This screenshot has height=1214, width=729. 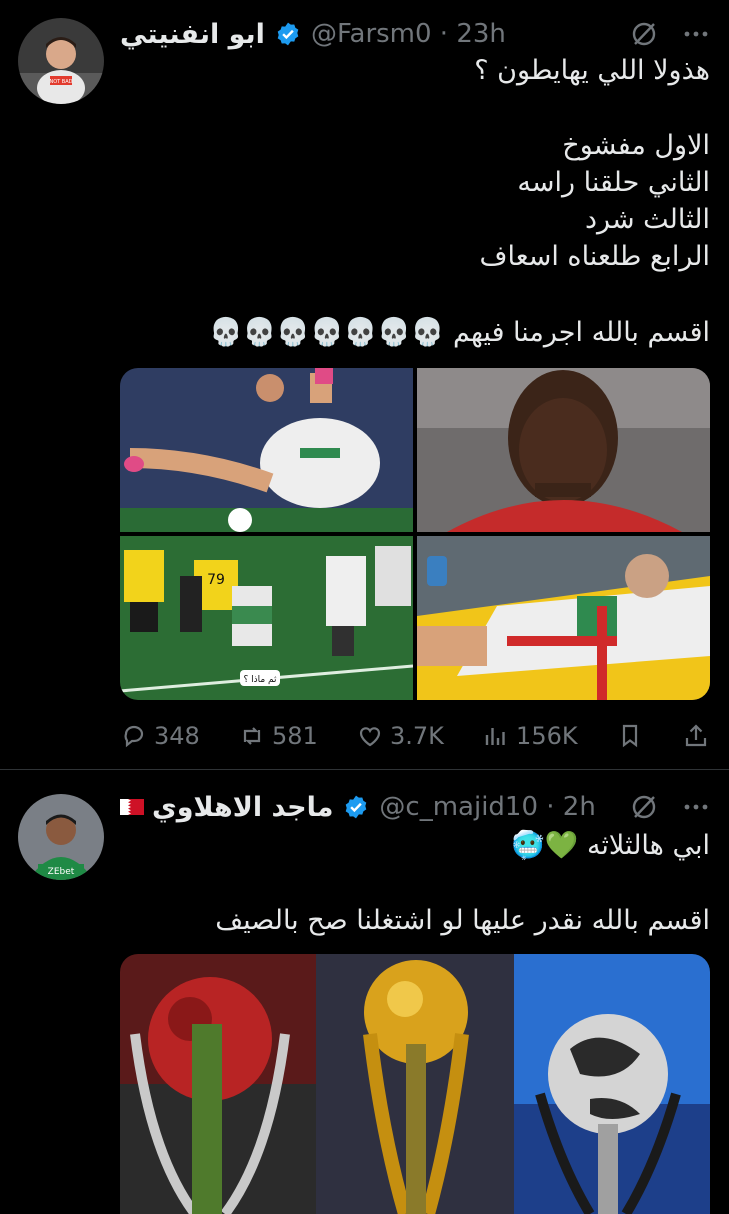 I want to click on share-button, so click(x=696, y=736).